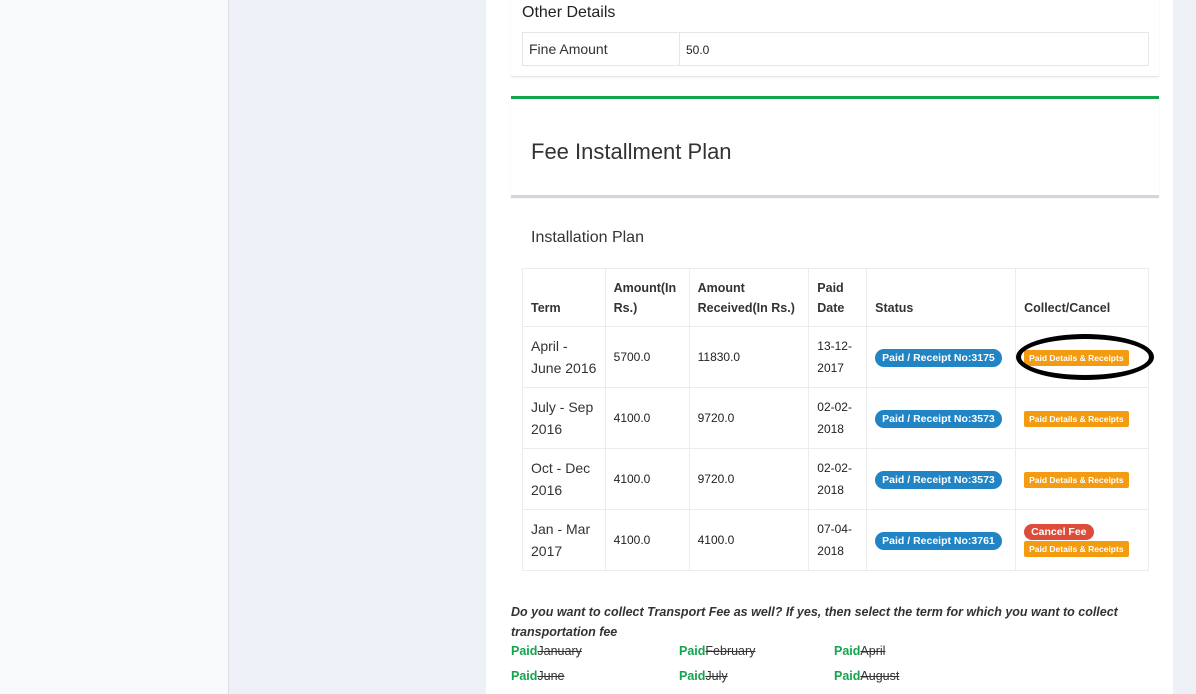 Image resolution: width=1196 pixels, height=694 pixels. Describe the element at coordinates (564, 479) in the screenshot. I see `term-cell: Oct - Dec 2016` at that location.